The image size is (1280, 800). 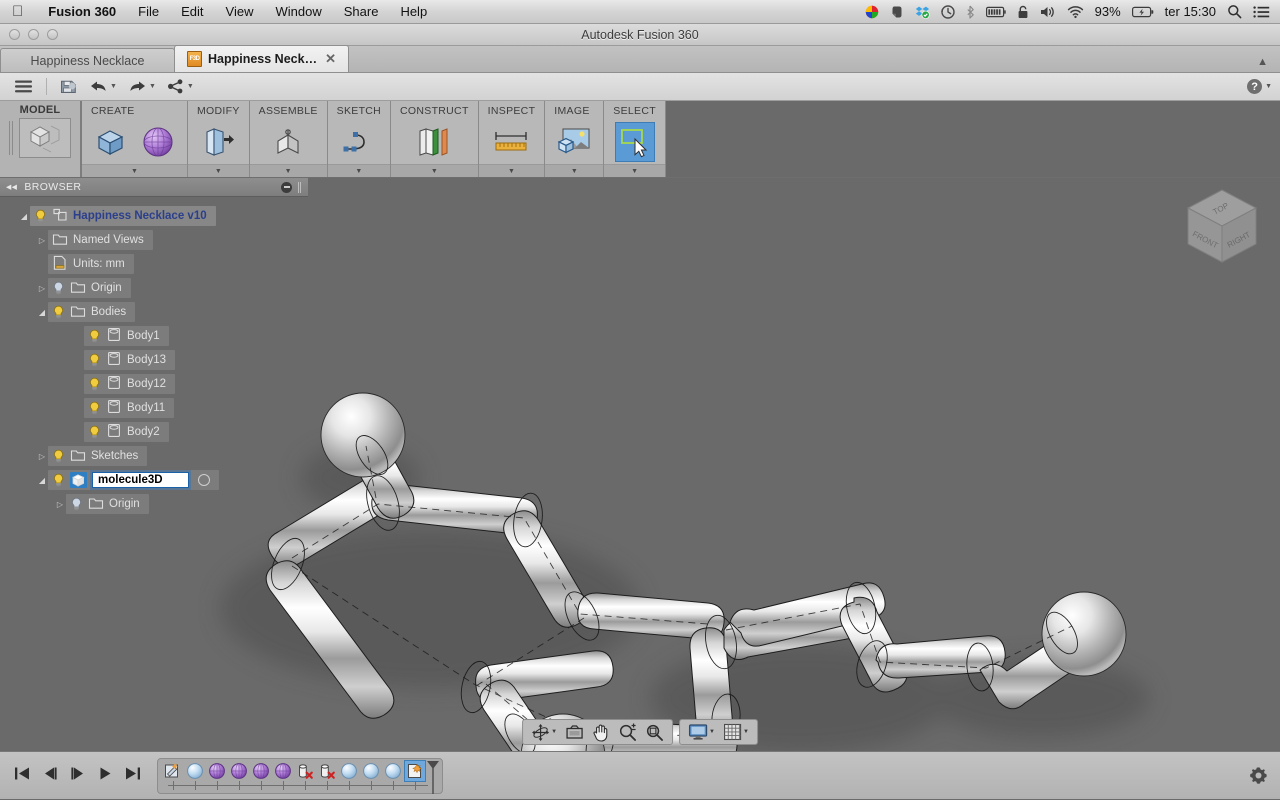 What do you see at coordinates (361, 11) in the screenshot?
I see `macos-menu-share: Share` at bounding box center [361, 11].